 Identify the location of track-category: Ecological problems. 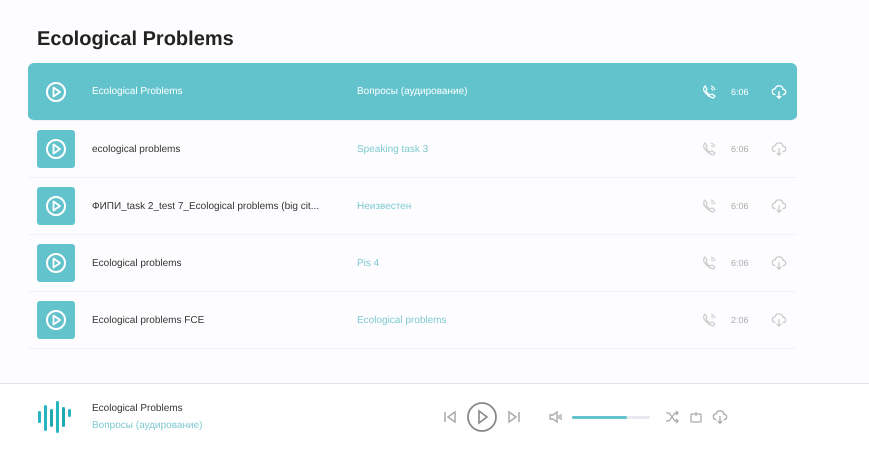
(402, 320).